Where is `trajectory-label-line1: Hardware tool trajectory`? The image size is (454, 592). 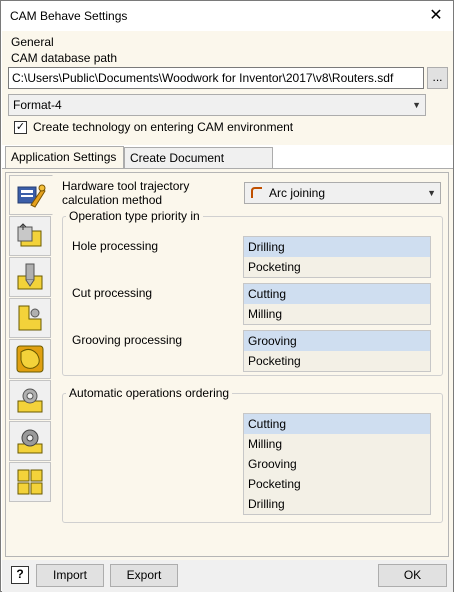
trajectory-label-line1: Hardware tool trajectory is located at coordinates (126, 186).